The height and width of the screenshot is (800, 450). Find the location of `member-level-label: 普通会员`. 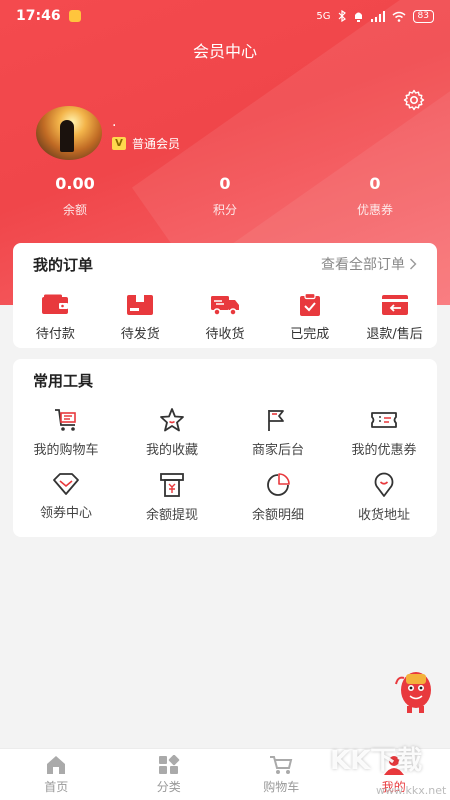

member-level-label: 普通会员 is located at coordinates (156, 143).